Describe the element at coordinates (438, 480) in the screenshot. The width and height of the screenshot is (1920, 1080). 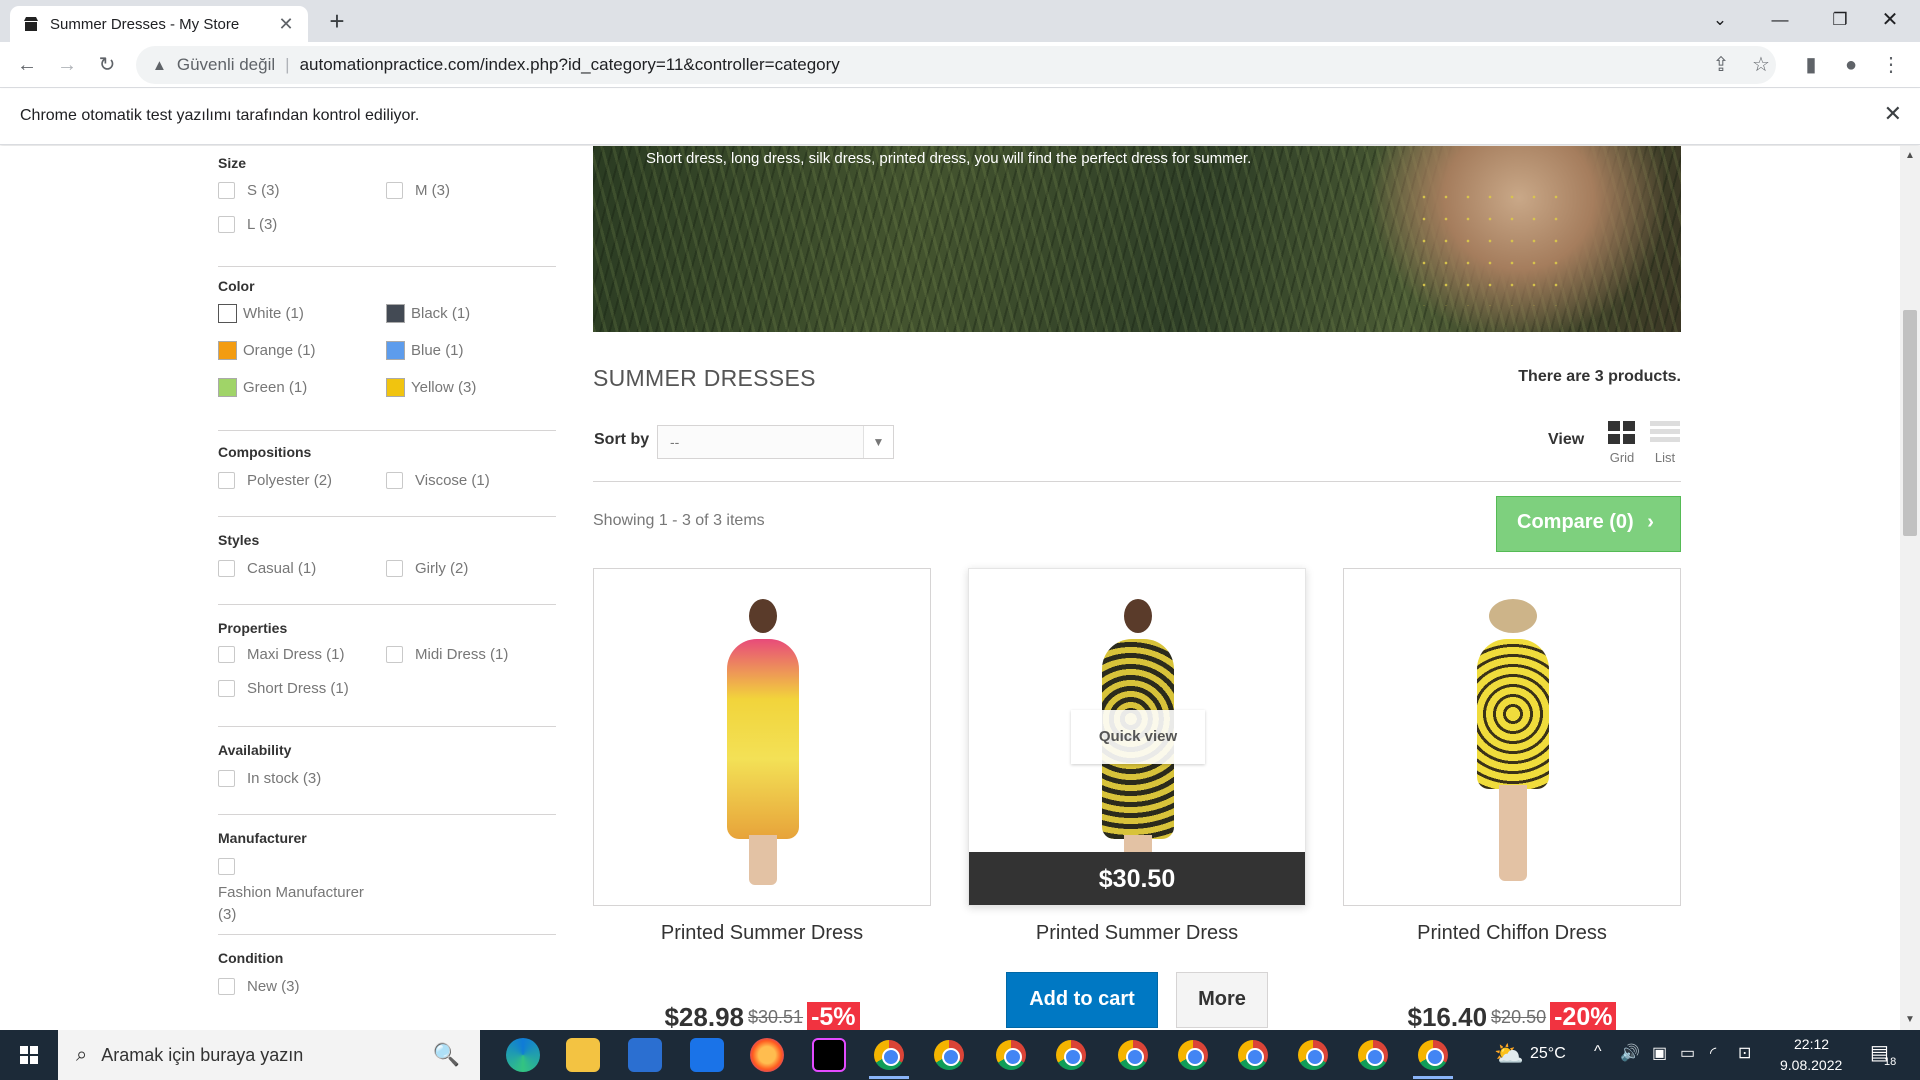
I see `filter-option: Viscose (1)` at that location.